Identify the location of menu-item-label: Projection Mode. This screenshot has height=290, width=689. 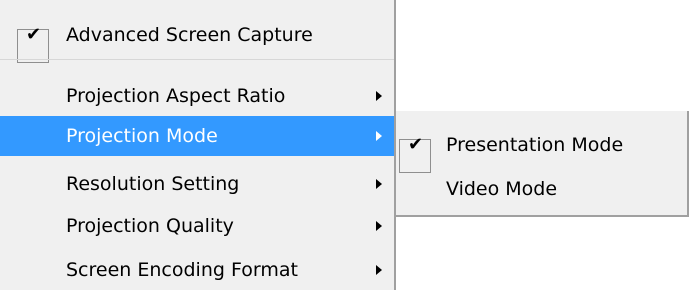
(142, 136).